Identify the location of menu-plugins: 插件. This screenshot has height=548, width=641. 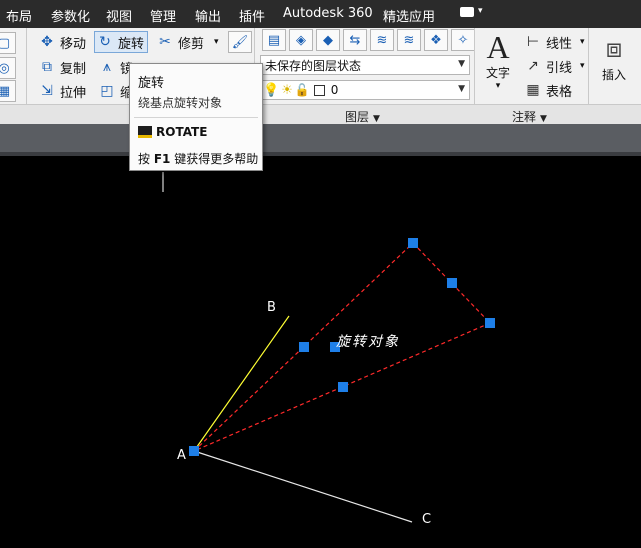
(252, 15).